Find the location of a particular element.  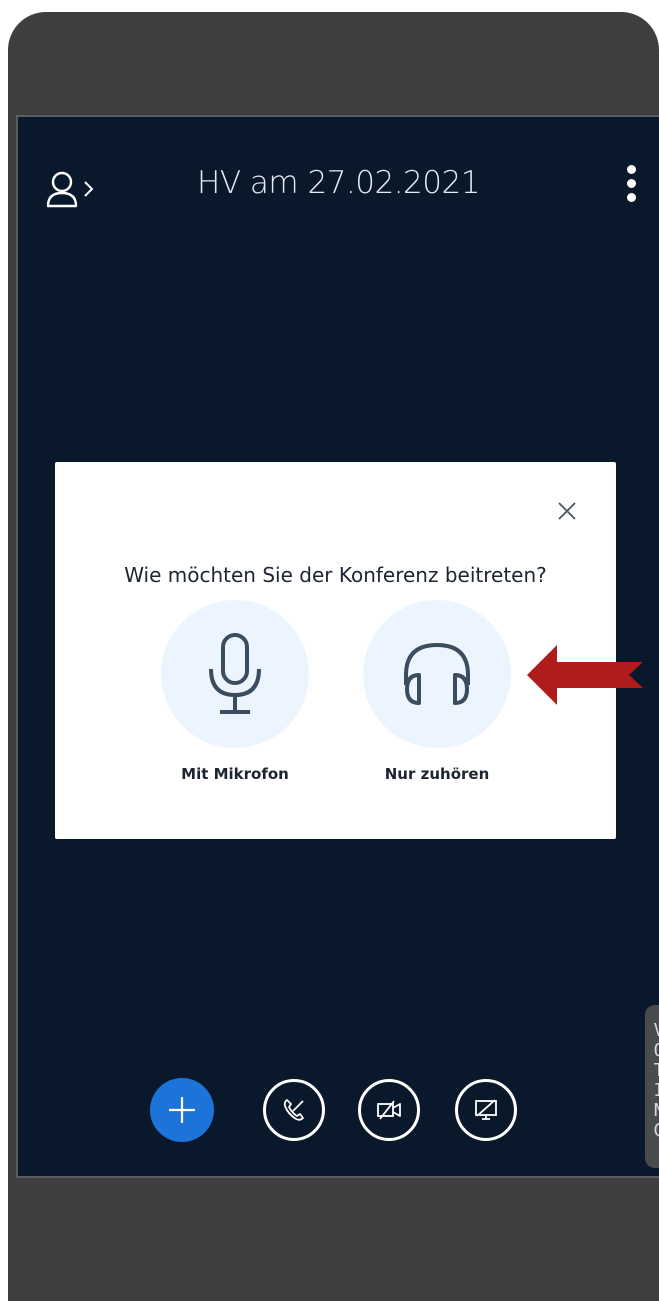

microphone-icon is located at coordinates (235, 673).